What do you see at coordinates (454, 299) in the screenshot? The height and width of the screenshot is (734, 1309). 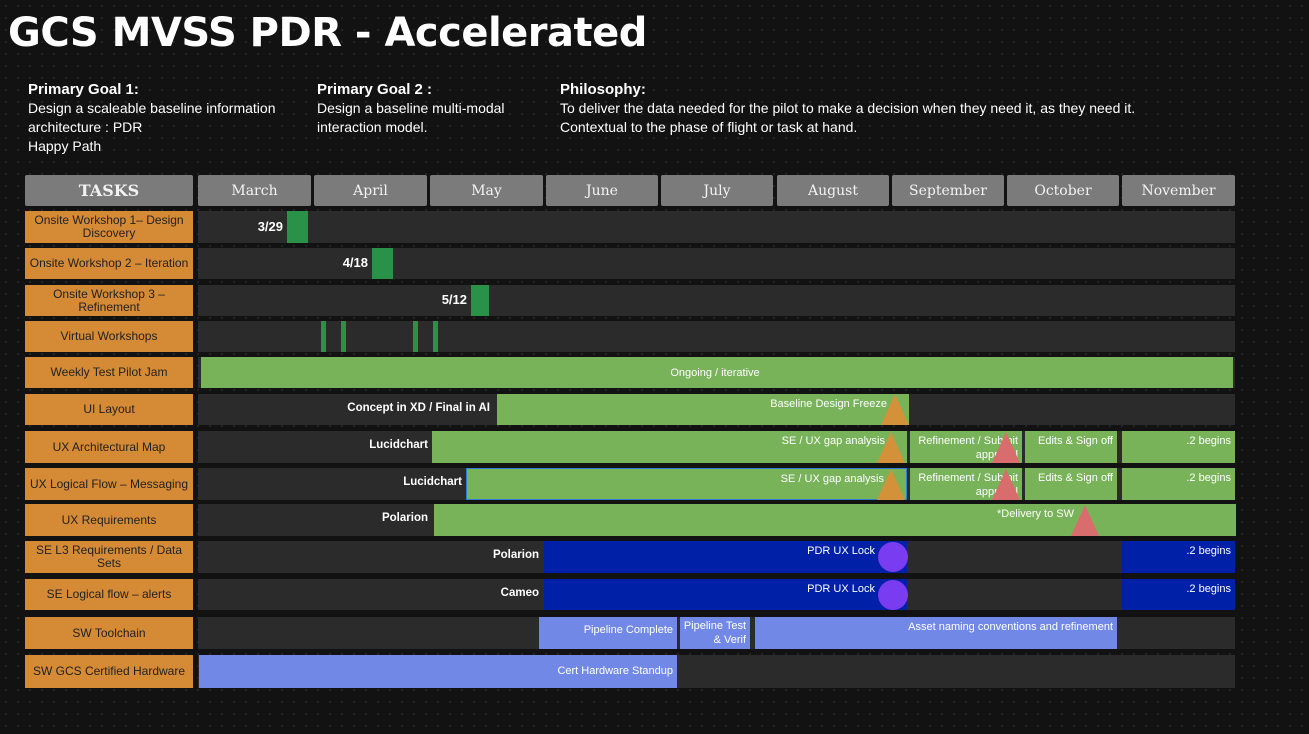 I see `date-label: 5/12` at bounding box center [454, 299].